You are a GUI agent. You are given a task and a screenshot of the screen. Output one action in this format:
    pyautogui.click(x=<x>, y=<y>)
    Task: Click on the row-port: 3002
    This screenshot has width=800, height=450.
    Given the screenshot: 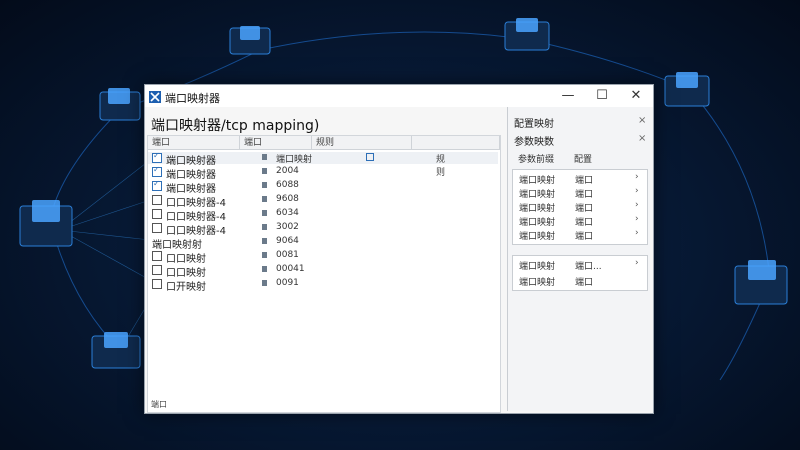 What is the action you would take?
    pyautogui.click(x=287, y=227)
    